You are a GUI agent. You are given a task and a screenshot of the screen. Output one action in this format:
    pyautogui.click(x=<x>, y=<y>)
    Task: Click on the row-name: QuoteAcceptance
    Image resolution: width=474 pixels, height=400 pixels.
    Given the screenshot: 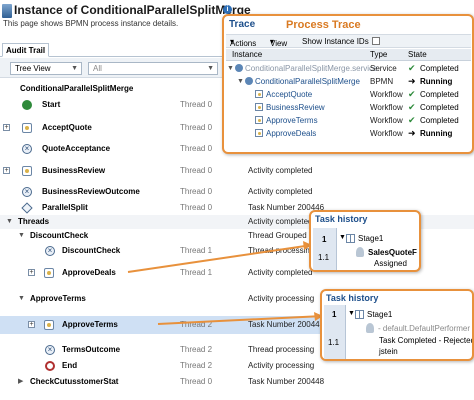 What is the action you would take?
    pyautogui.click(x=76, y=148)
    